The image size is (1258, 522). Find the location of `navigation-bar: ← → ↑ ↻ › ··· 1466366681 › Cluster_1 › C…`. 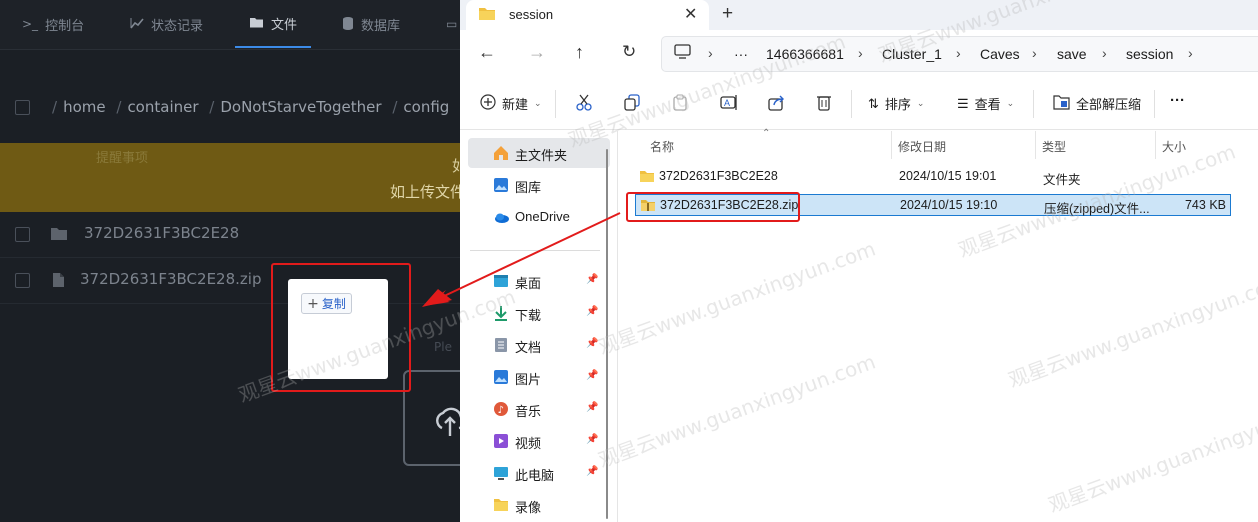

navigation-bar: ← → ↑ ↻ › ··· 1466366681 › Cluster_1 › C… is located at coordinates (859, 54).